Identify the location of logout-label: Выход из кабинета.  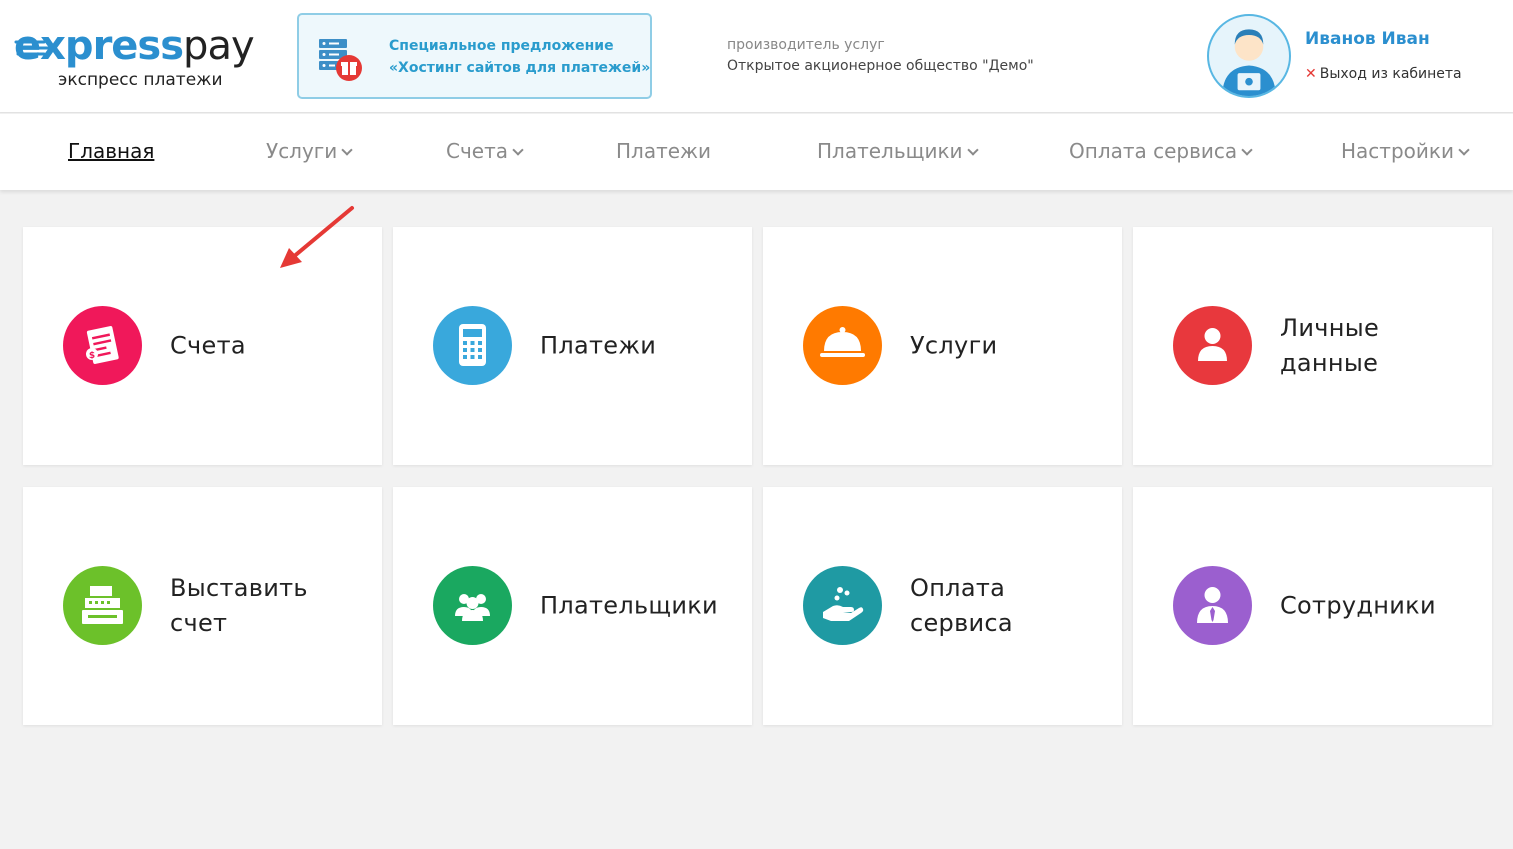
(1390, 74).